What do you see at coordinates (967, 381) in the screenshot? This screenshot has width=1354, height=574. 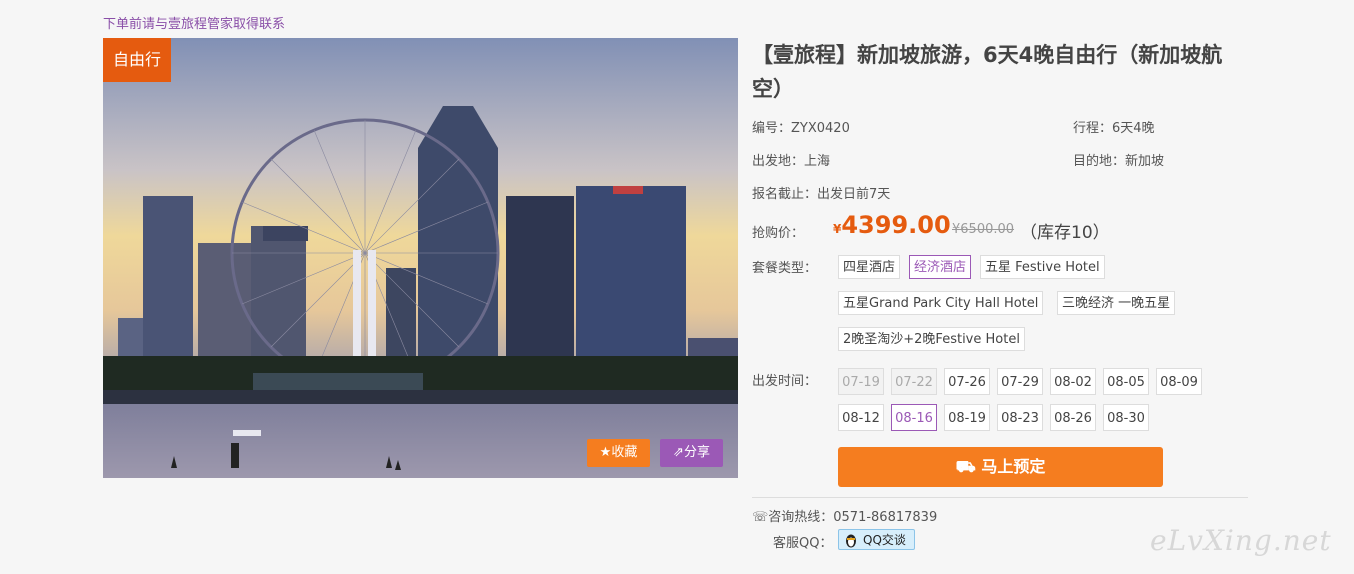 I see `date-option: 07-26` at bounding box center [967, 381].